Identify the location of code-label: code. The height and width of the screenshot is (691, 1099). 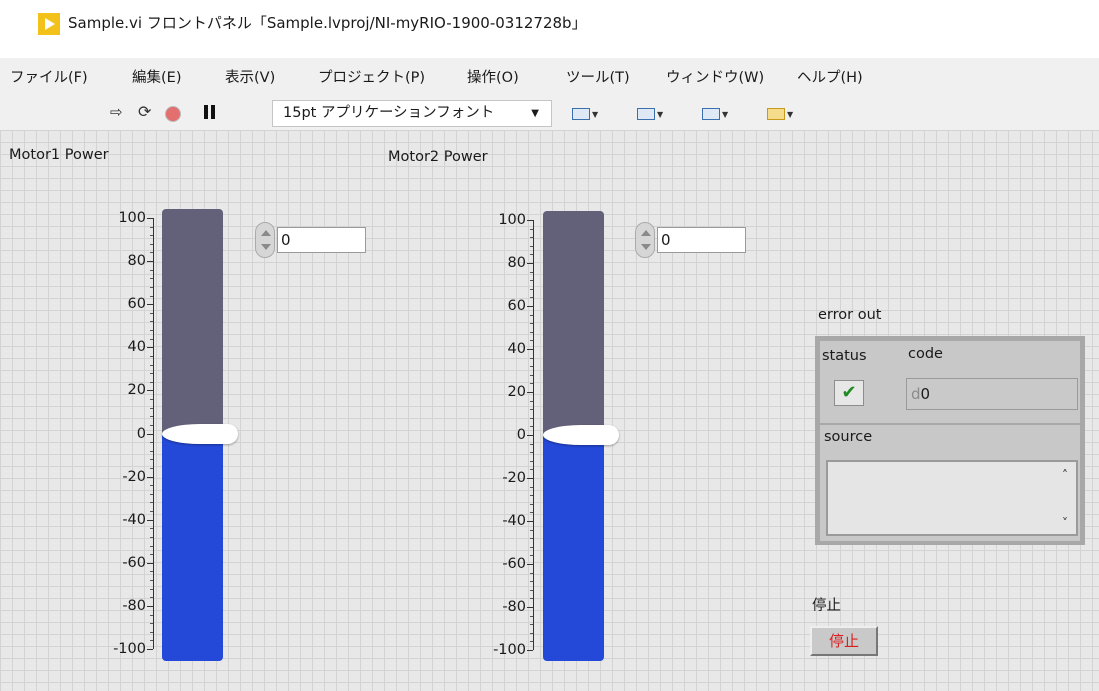
(925, 354).